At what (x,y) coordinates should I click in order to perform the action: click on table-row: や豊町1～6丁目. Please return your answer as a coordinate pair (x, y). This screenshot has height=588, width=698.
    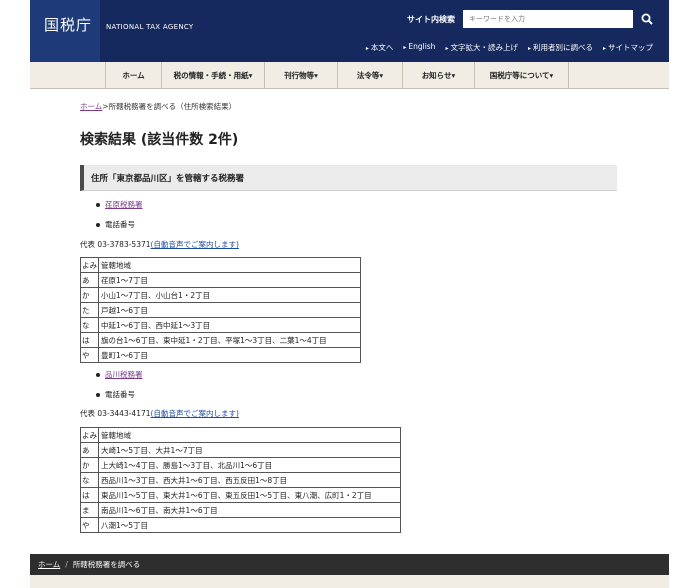
    Looking at the image, I should click on (220, 355).